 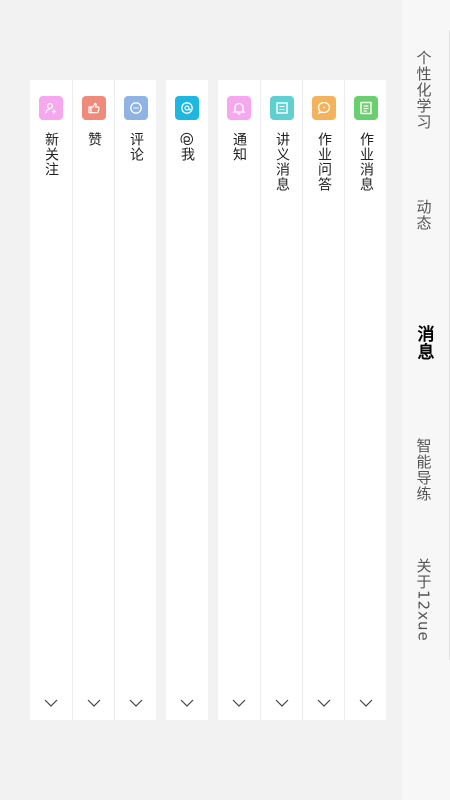 I want to click on nav-item-messages: 消息, so click(x=424, y=343).